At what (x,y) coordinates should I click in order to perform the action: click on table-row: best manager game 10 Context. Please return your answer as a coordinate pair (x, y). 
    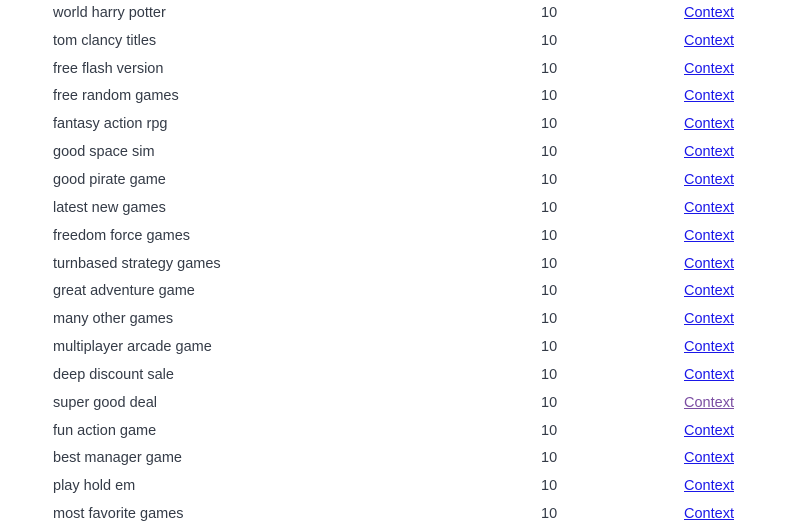
    Looking at the image, I should click on (400, 460).